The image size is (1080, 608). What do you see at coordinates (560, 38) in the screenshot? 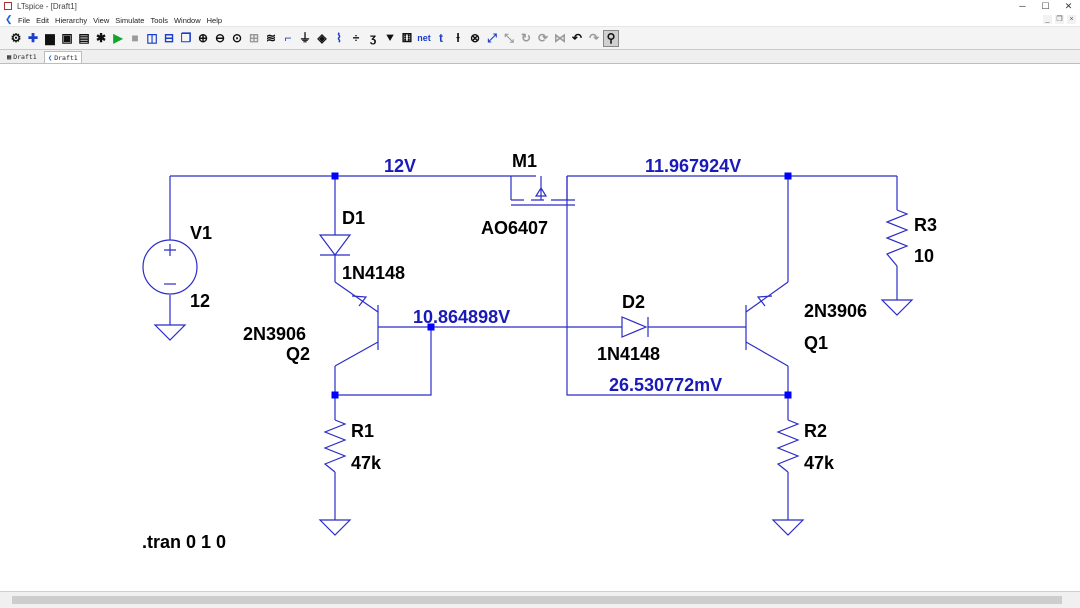
I see `flip-icon: ⋈` at bounding box center [560, 38].